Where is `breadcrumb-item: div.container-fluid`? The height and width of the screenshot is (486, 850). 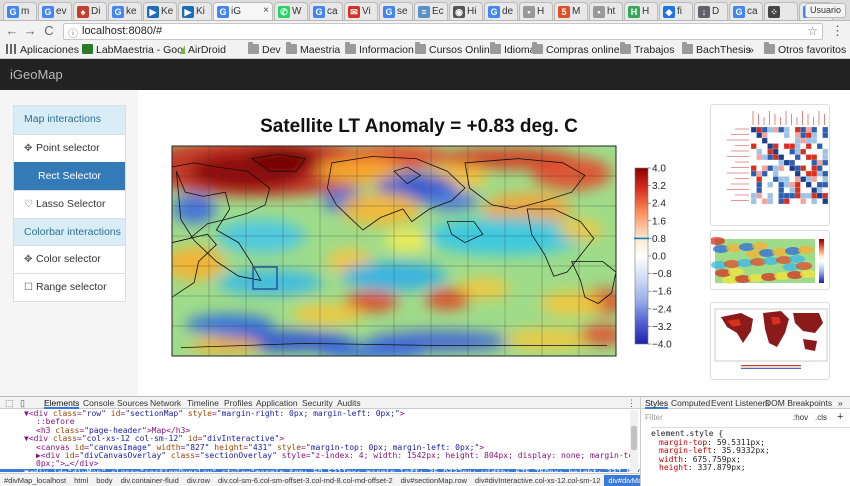 breadcrumb-item: div.container-fluid is located at coordinates (150, 480).